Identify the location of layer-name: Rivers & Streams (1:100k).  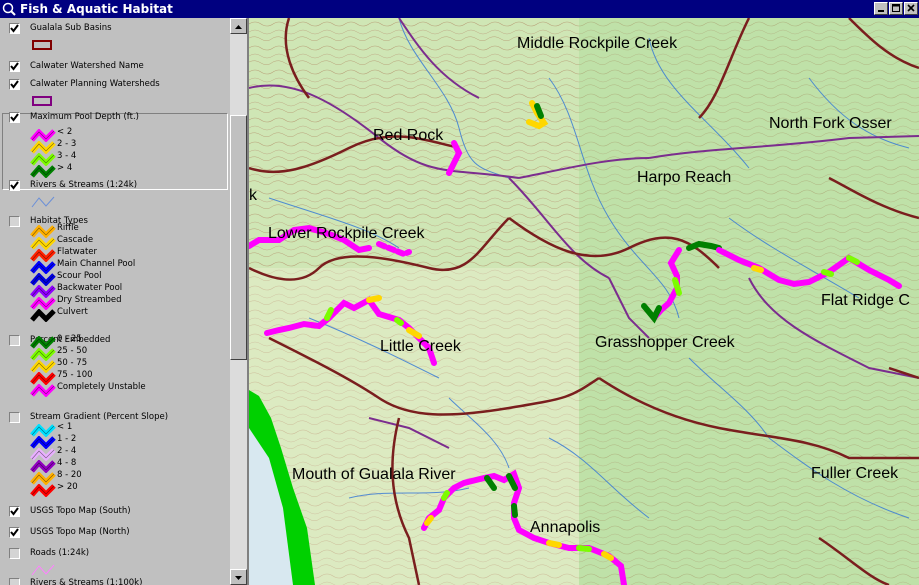
(86, 581).